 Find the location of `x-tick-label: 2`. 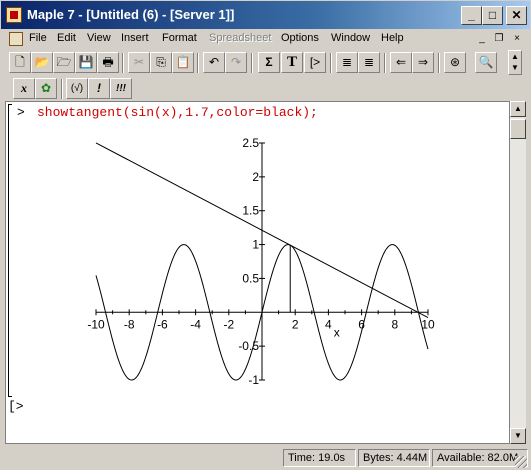

x-tick-label: 2 is located at coordinates (295, 324).